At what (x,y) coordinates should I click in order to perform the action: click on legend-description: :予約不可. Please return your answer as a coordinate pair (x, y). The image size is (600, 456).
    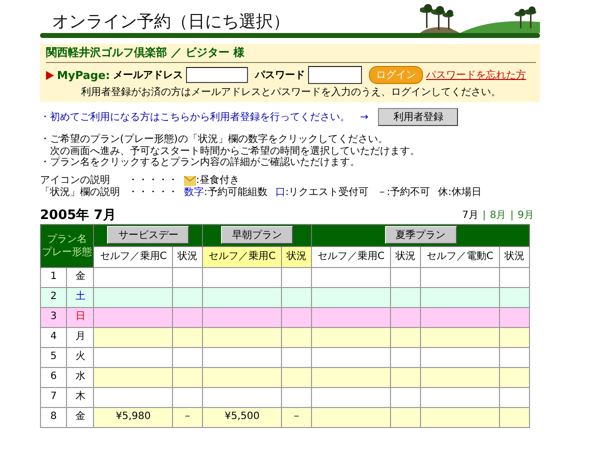
    Looking at the image, I should click on (408, 192).